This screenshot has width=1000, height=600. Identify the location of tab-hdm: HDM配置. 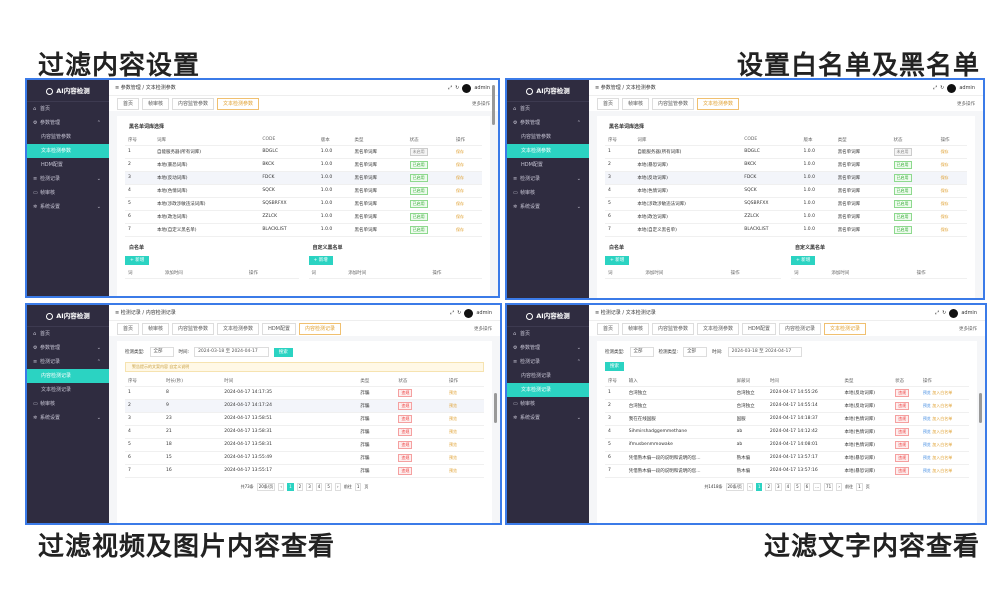
(759, 328).